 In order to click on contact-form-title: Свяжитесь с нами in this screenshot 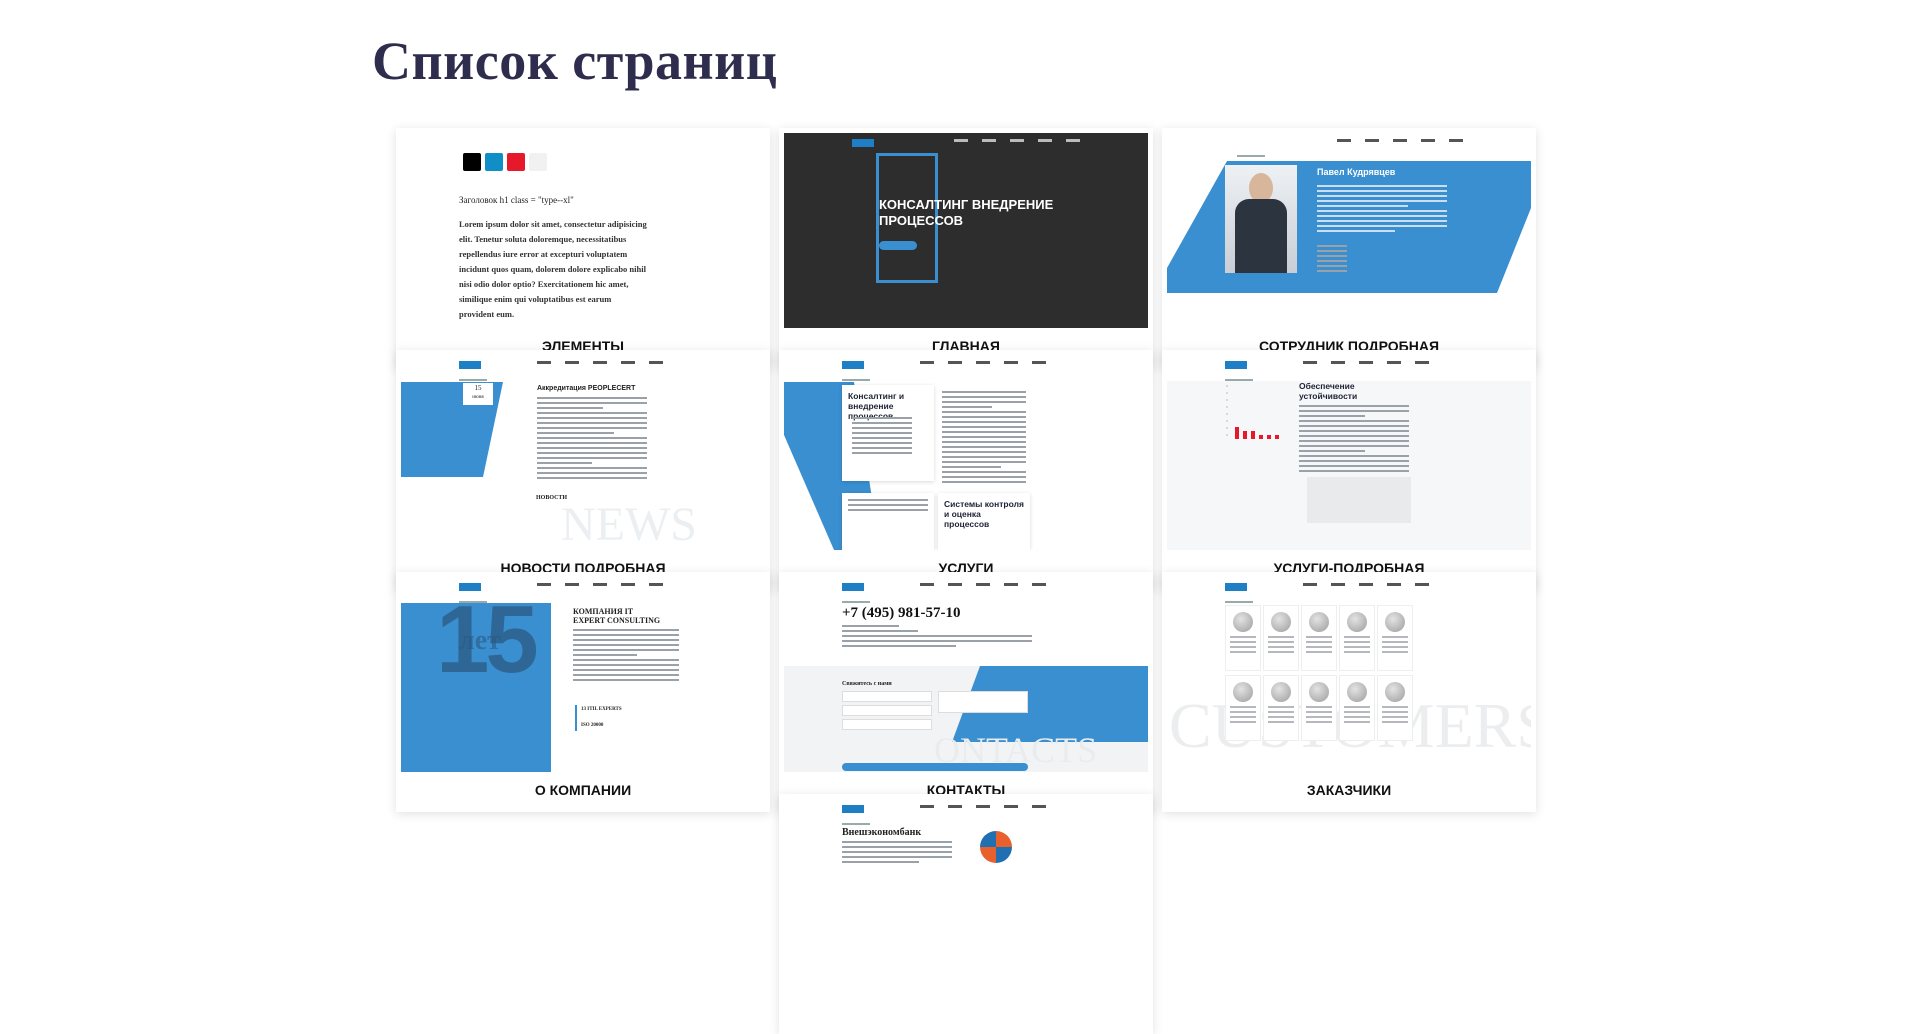, I will do `click(867, 684)`.